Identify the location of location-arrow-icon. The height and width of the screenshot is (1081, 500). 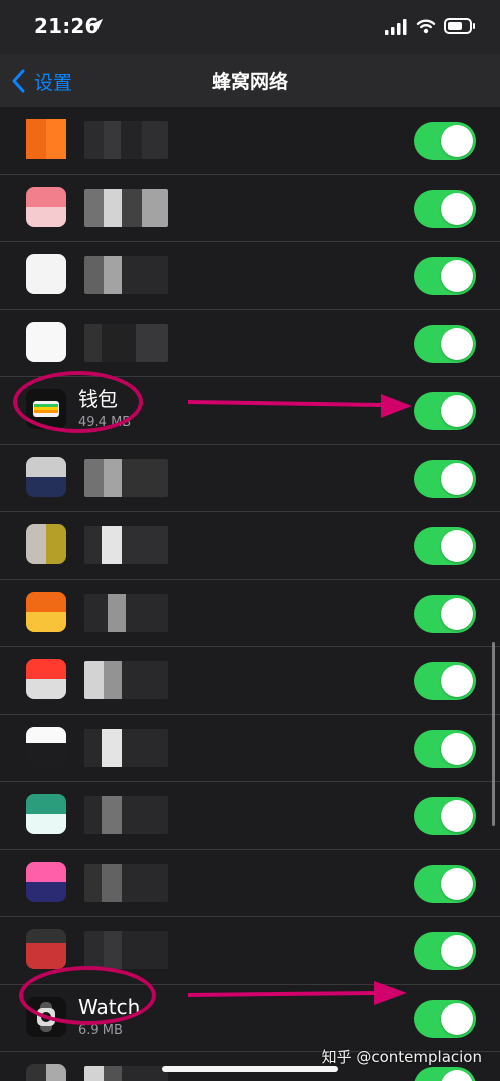
(97, 24).